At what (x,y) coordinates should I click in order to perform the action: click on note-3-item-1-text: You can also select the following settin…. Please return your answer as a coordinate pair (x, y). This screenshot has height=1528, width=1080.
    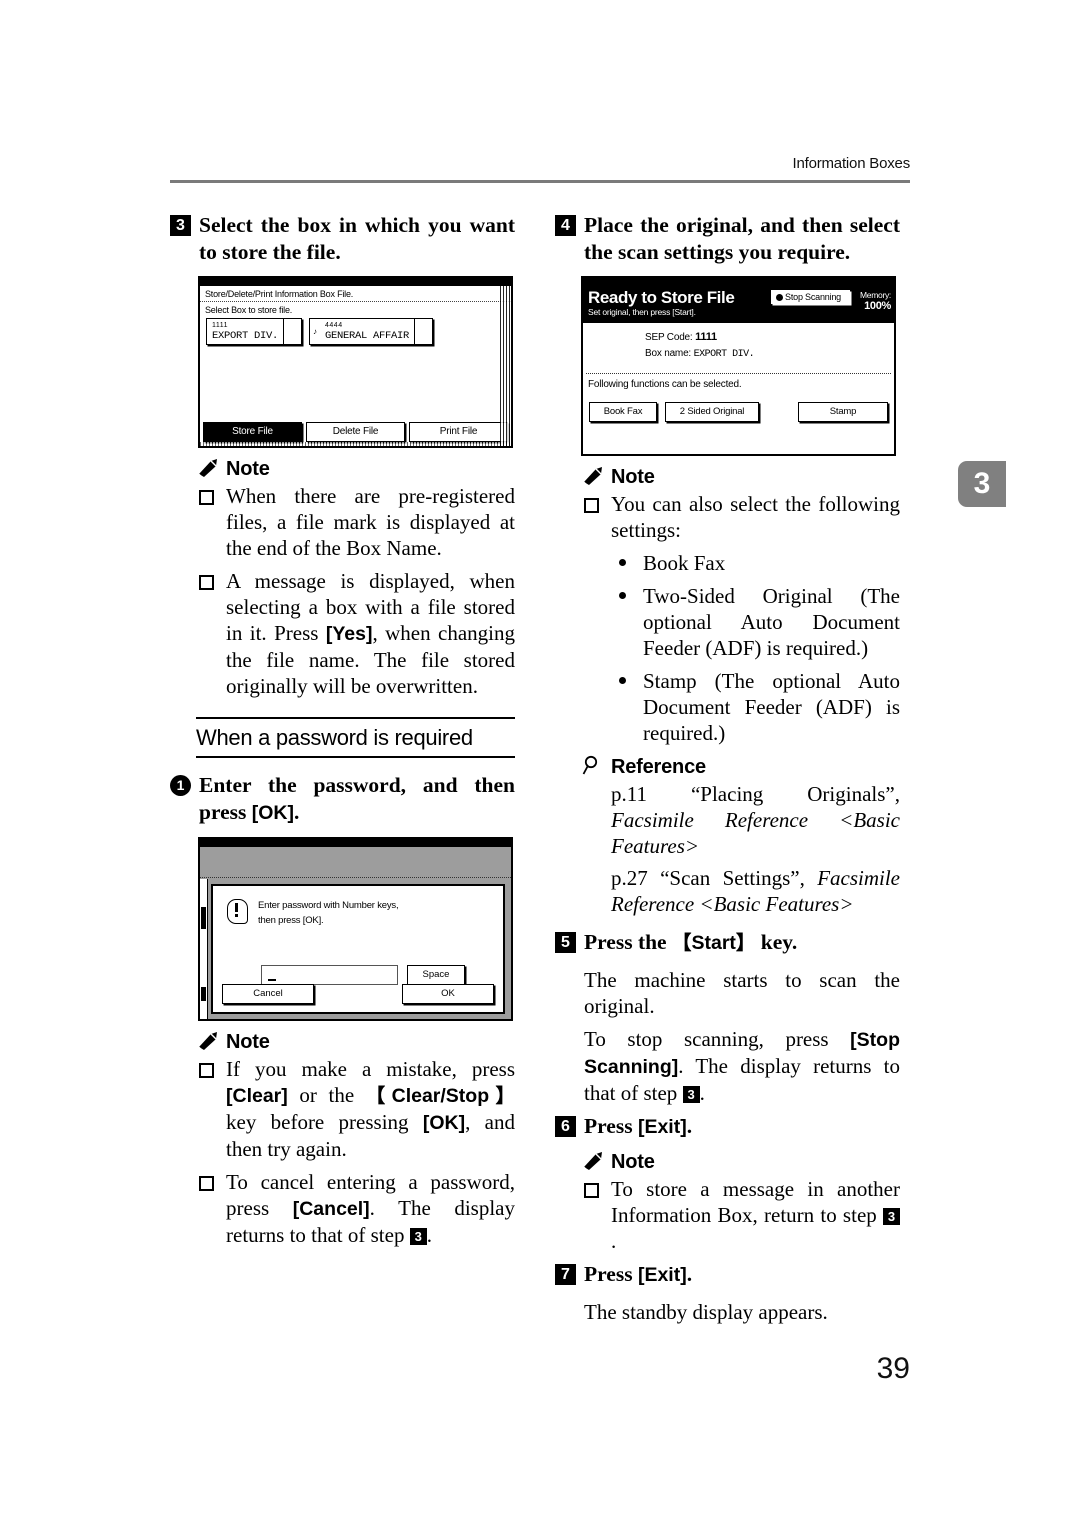
    Looking at the image, I should click on (755, 517).